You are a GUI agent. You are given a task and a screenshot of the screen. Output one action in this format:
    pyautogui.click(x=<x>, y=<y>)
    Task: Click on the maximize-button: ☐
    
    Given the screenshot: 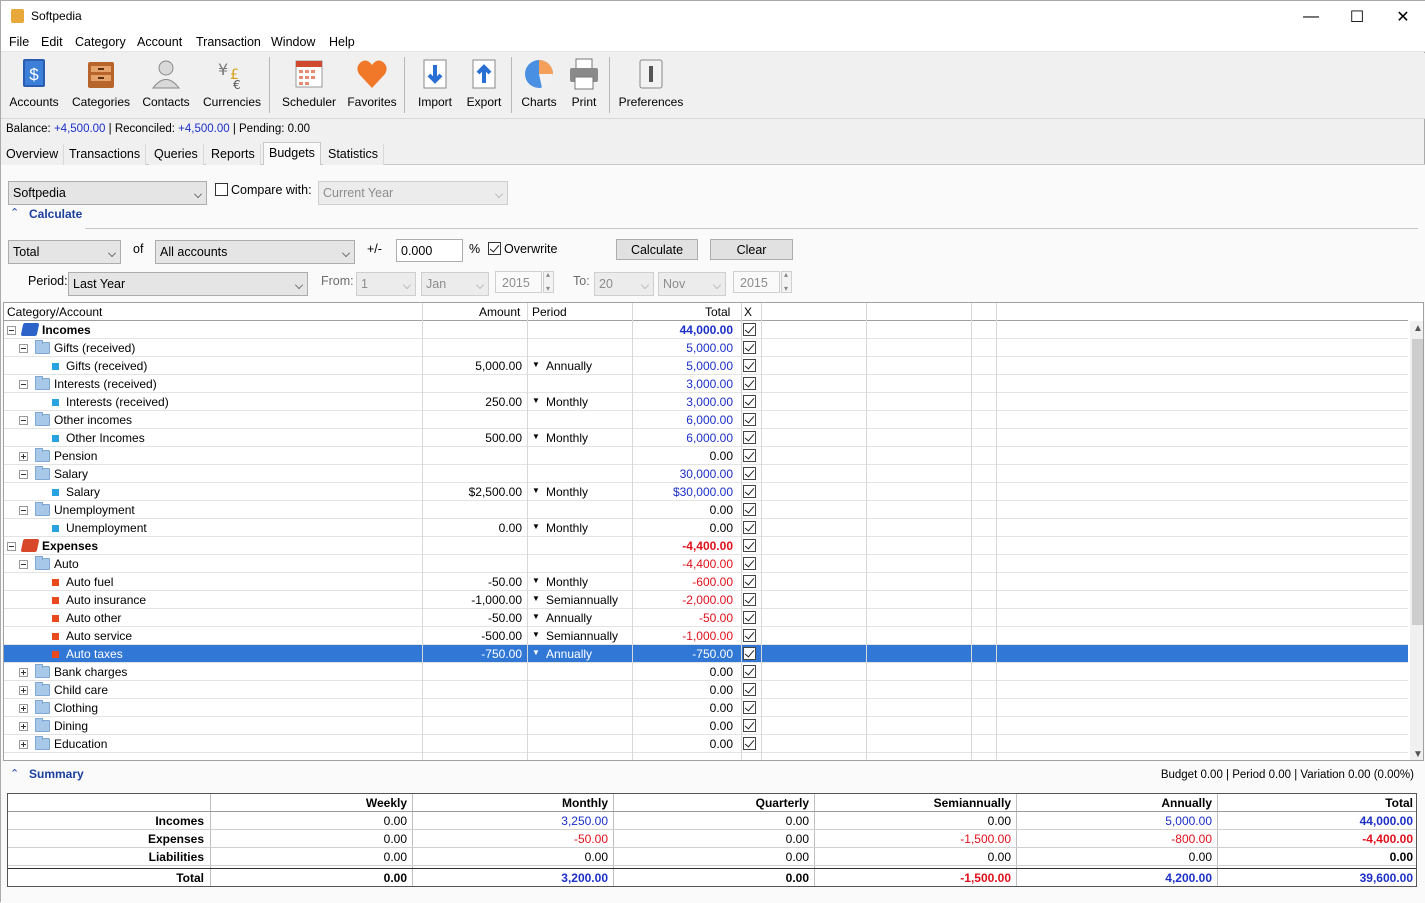 What is the action you would take?
    pyautogui.click(x=1357, y=16)
    